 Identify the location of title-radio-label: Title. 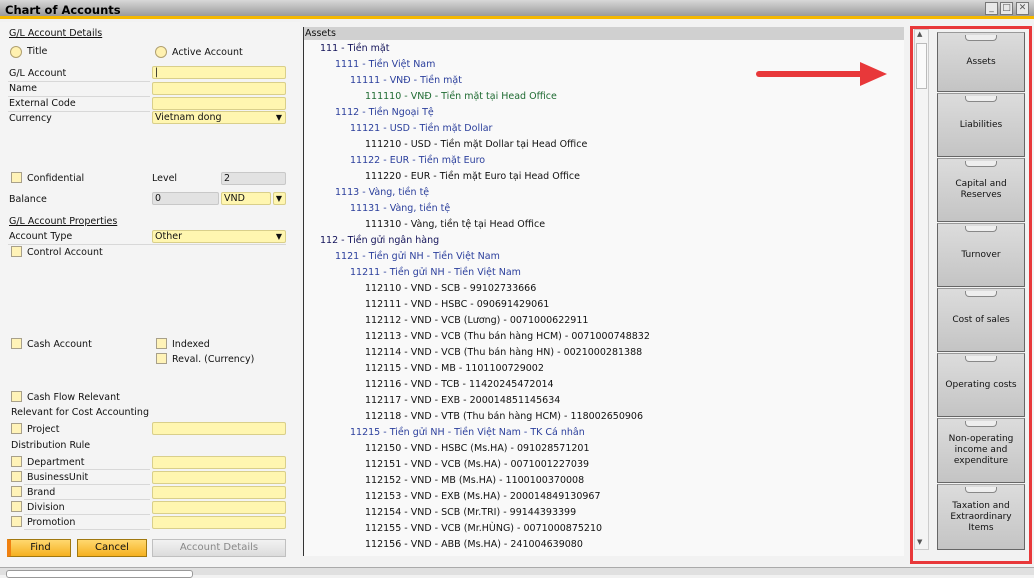
(37, 51).